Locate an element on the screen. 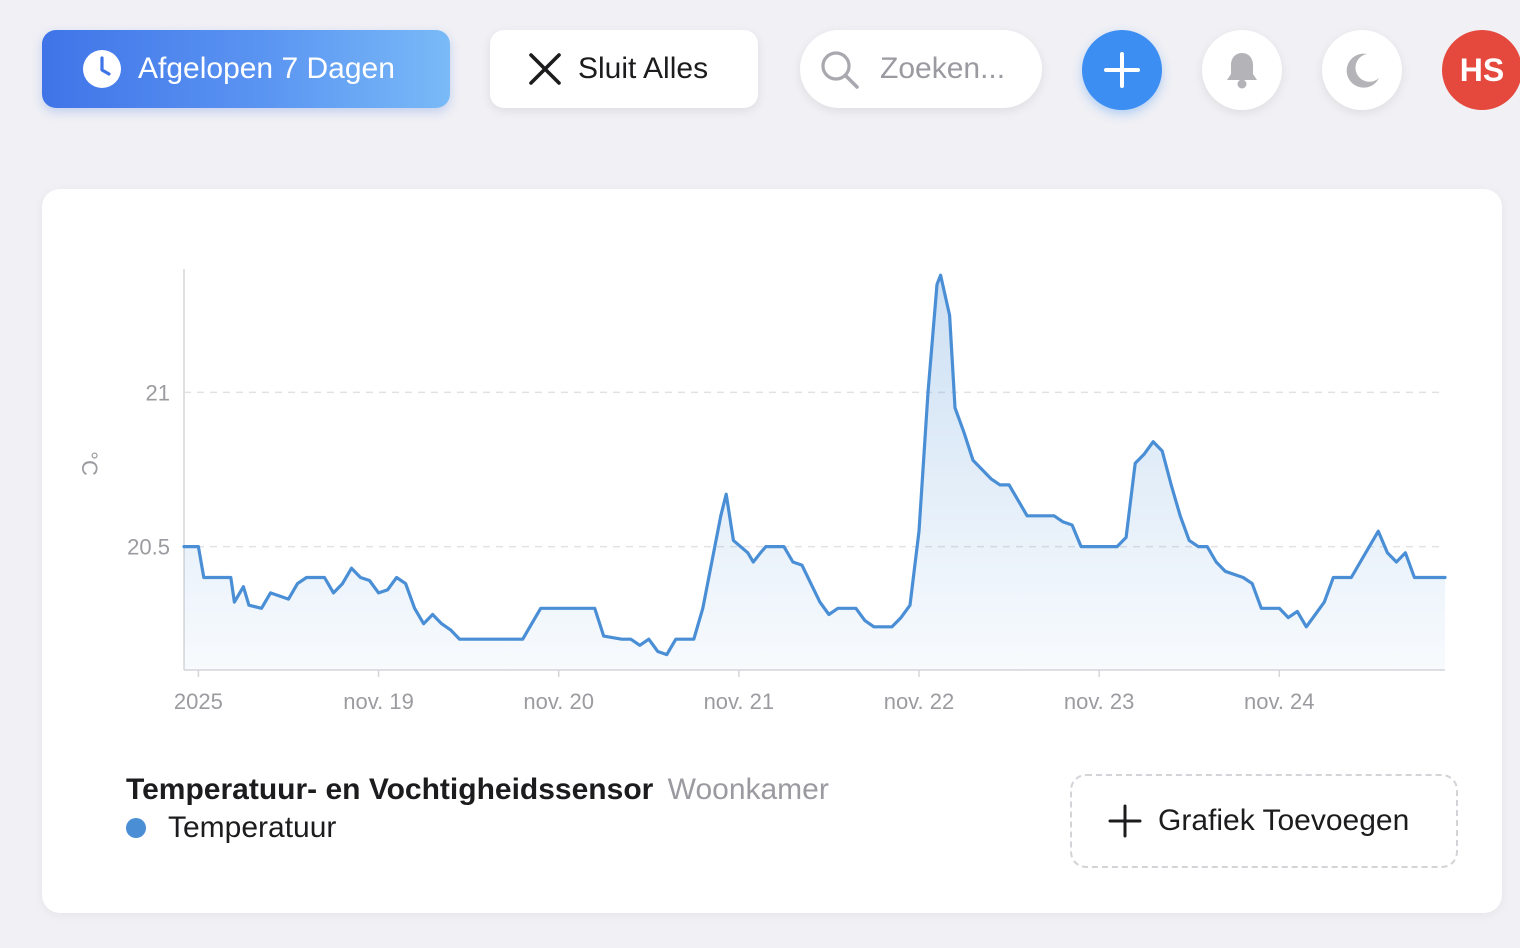  moon-icon is located at coordinates (1362, 70).